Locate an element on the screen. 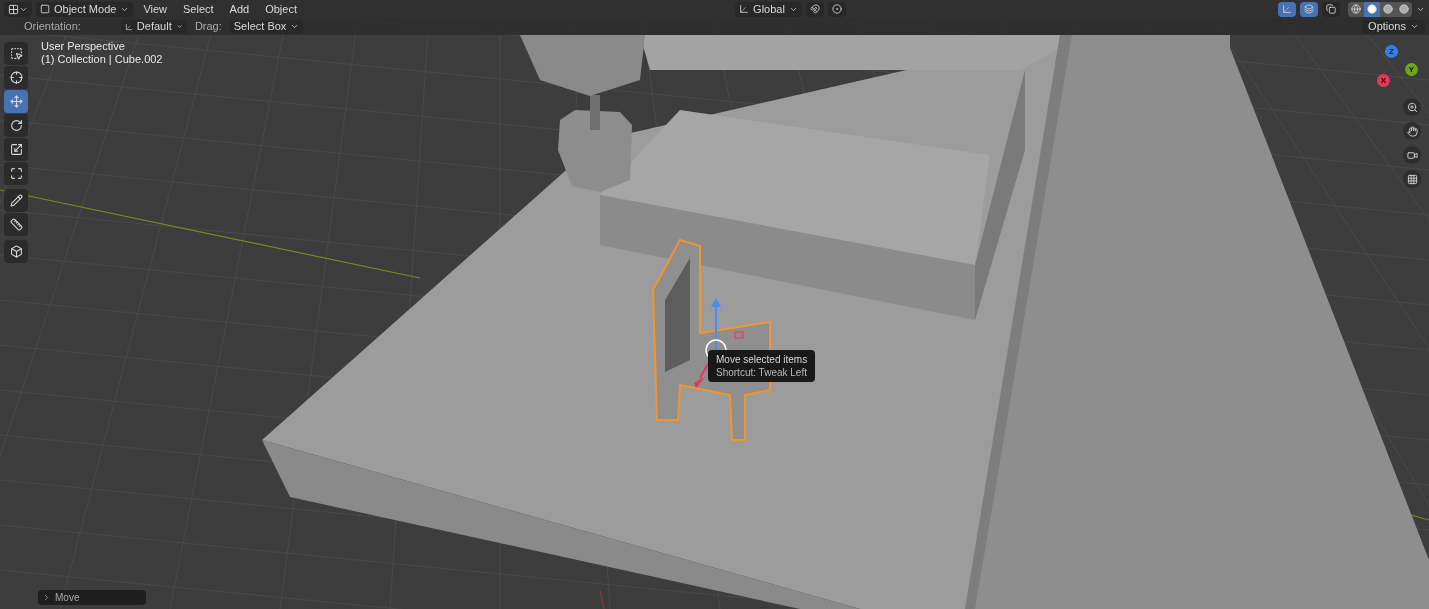 The image size is (1429, 609). xray-toggle is located at coordinates (1331, 9).